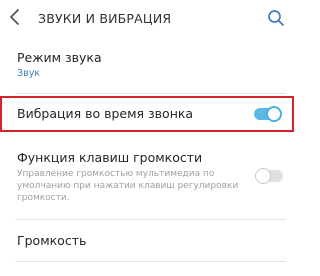 This screenshot has width=320, height=276. I want to click on toggle-knob, so click(263, 176).